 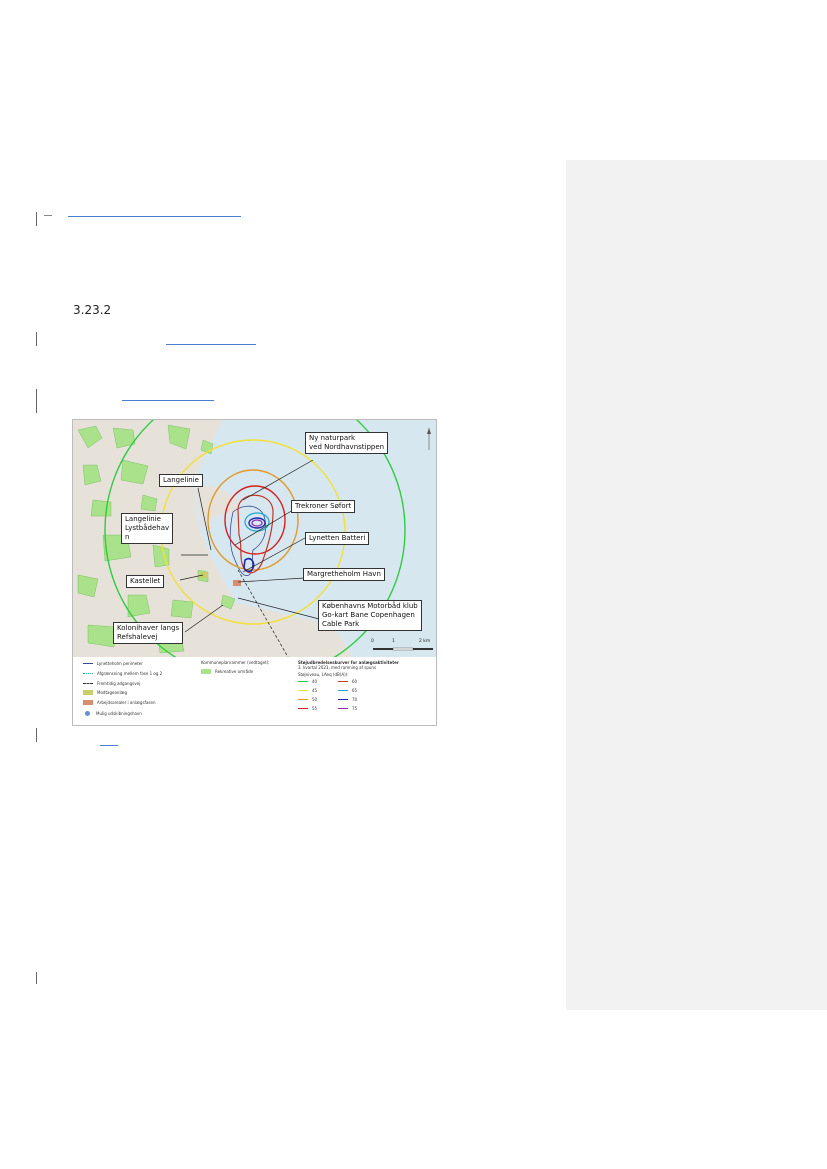 I want to click on work-area, so click(x=237, y=583).